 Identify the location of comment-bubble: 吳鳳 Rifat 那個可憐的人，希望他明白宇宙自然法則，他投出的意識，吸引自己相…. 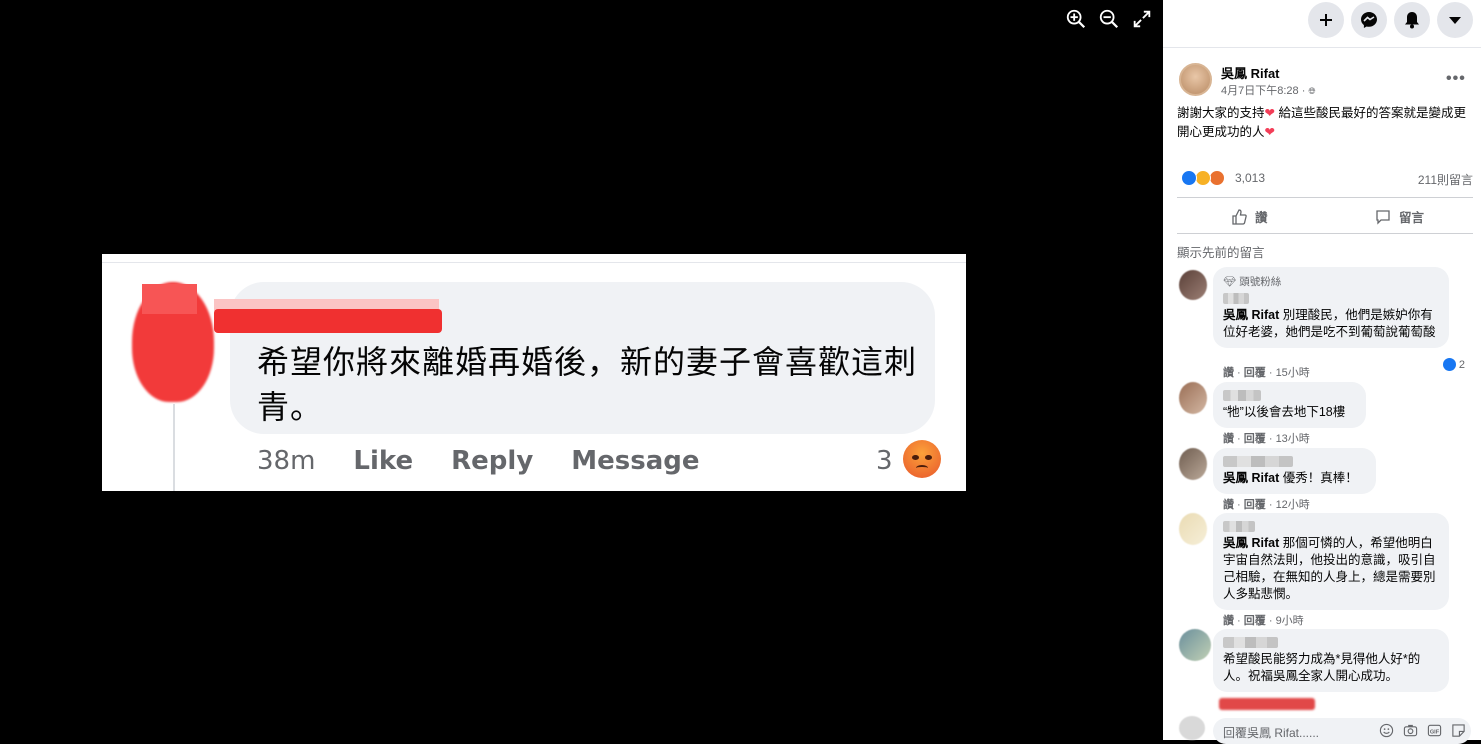
(1331, 561).